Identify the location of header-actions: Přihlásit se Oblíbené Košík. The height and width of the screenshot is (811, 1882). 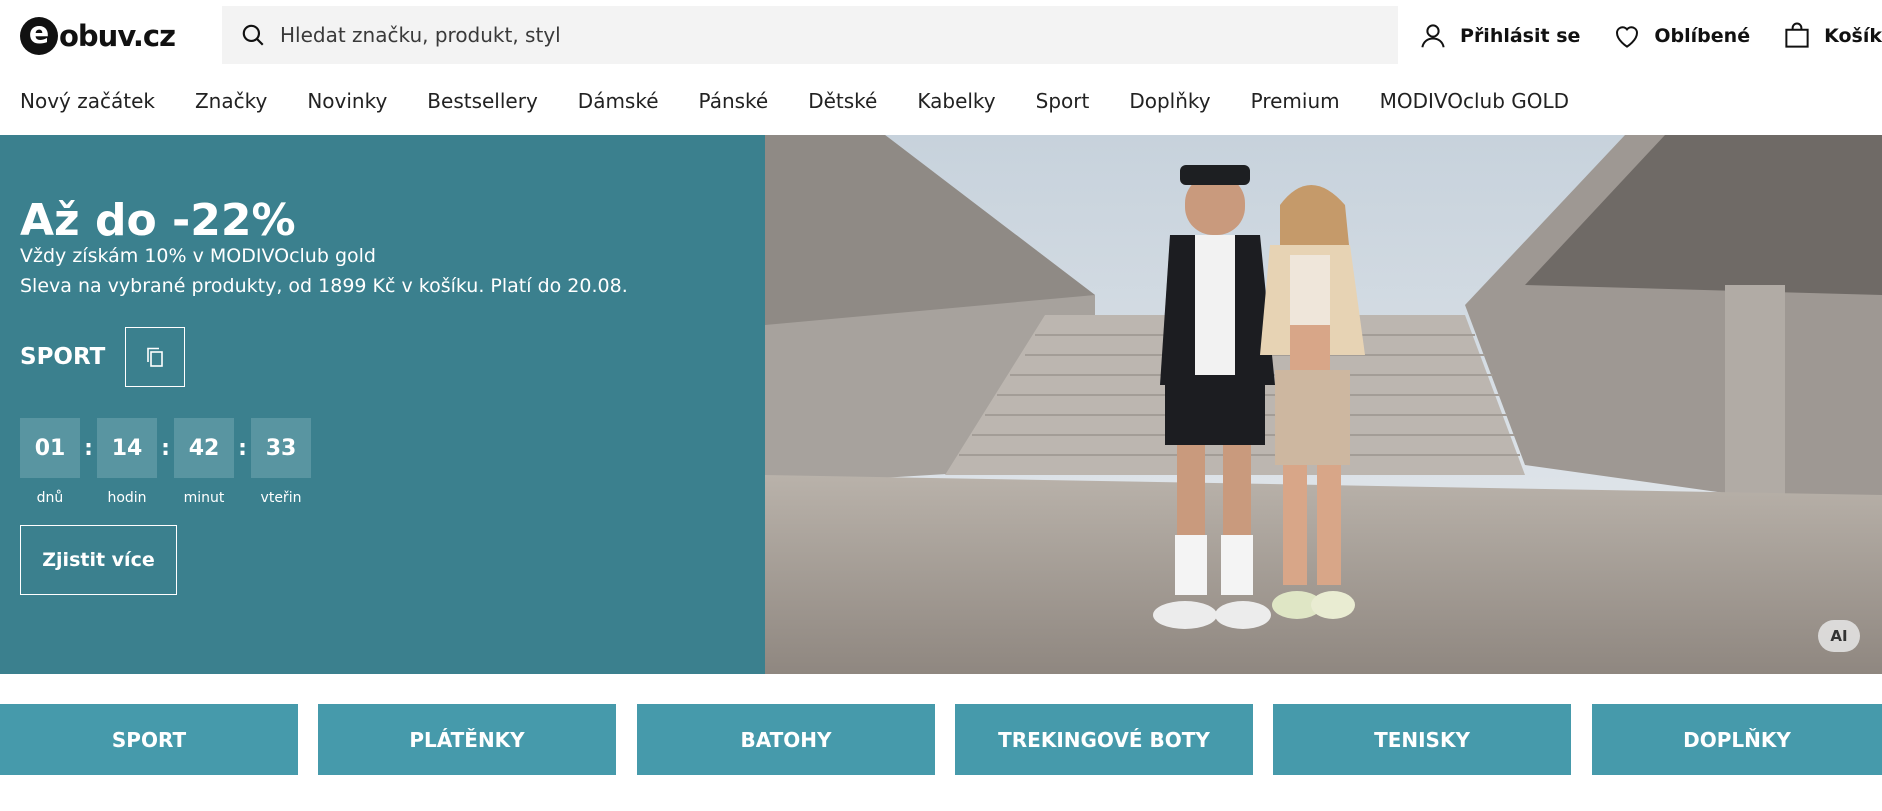
(1634, 36).